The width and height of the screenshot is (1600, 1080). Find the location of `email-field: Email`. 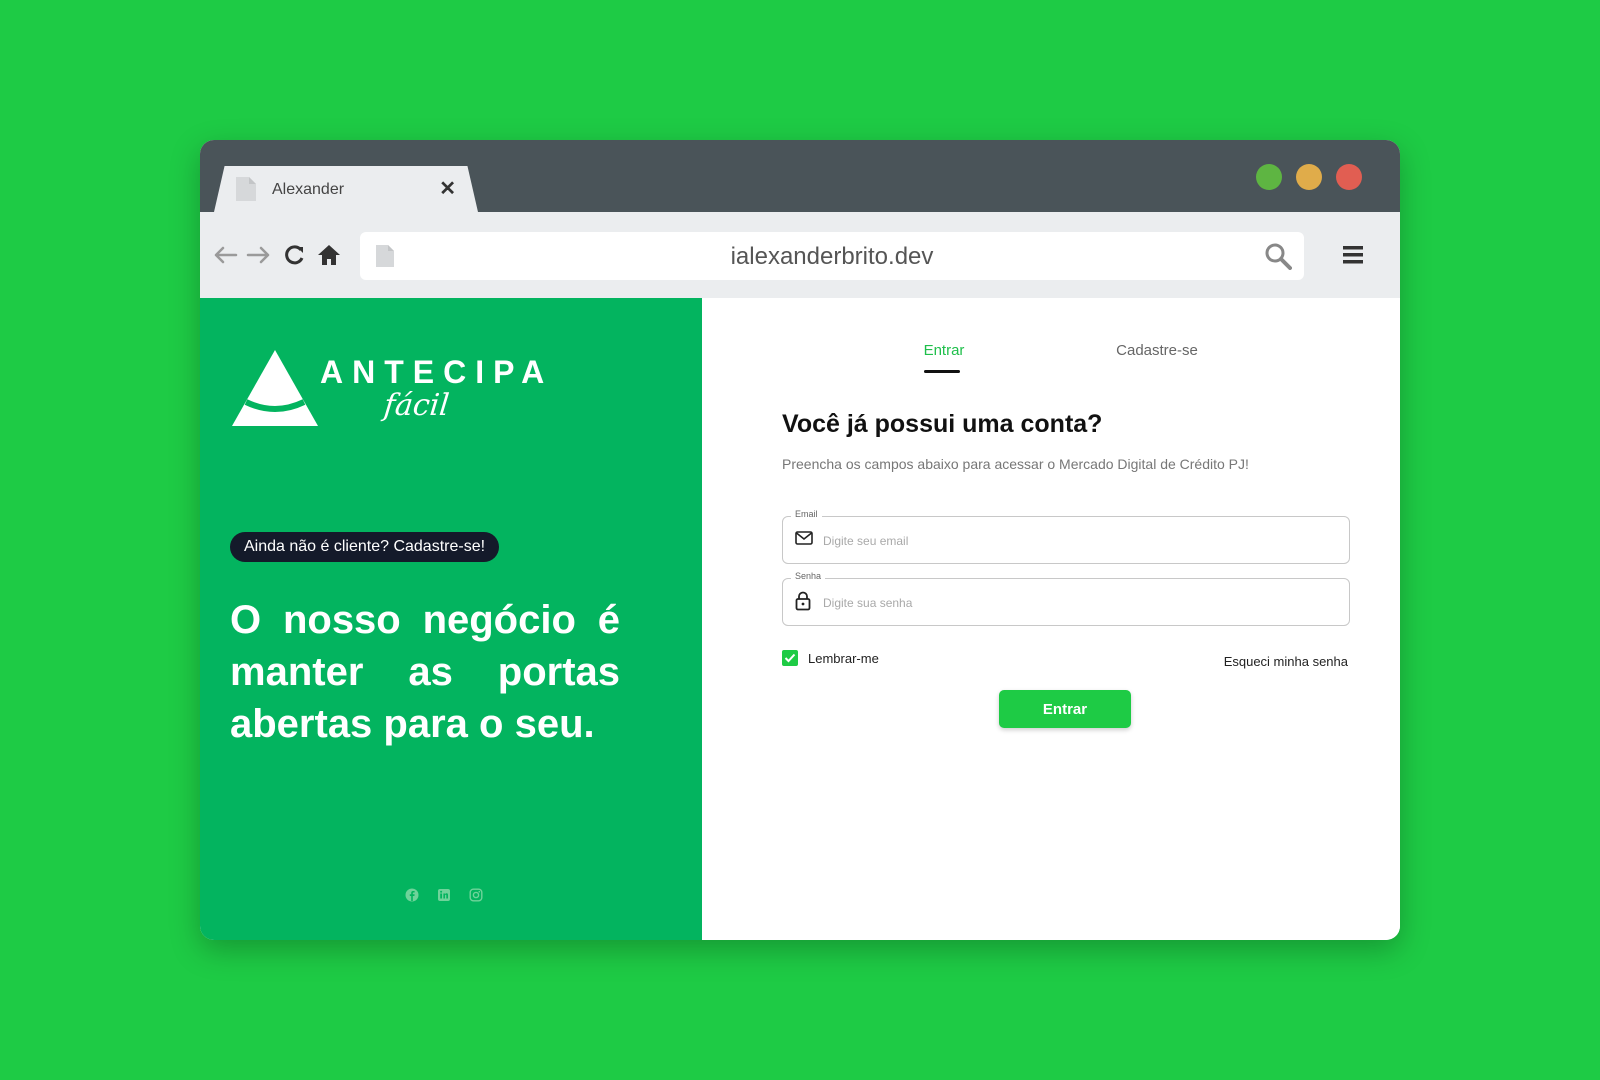

email-field: Email is located at coordinates (1066, 536).